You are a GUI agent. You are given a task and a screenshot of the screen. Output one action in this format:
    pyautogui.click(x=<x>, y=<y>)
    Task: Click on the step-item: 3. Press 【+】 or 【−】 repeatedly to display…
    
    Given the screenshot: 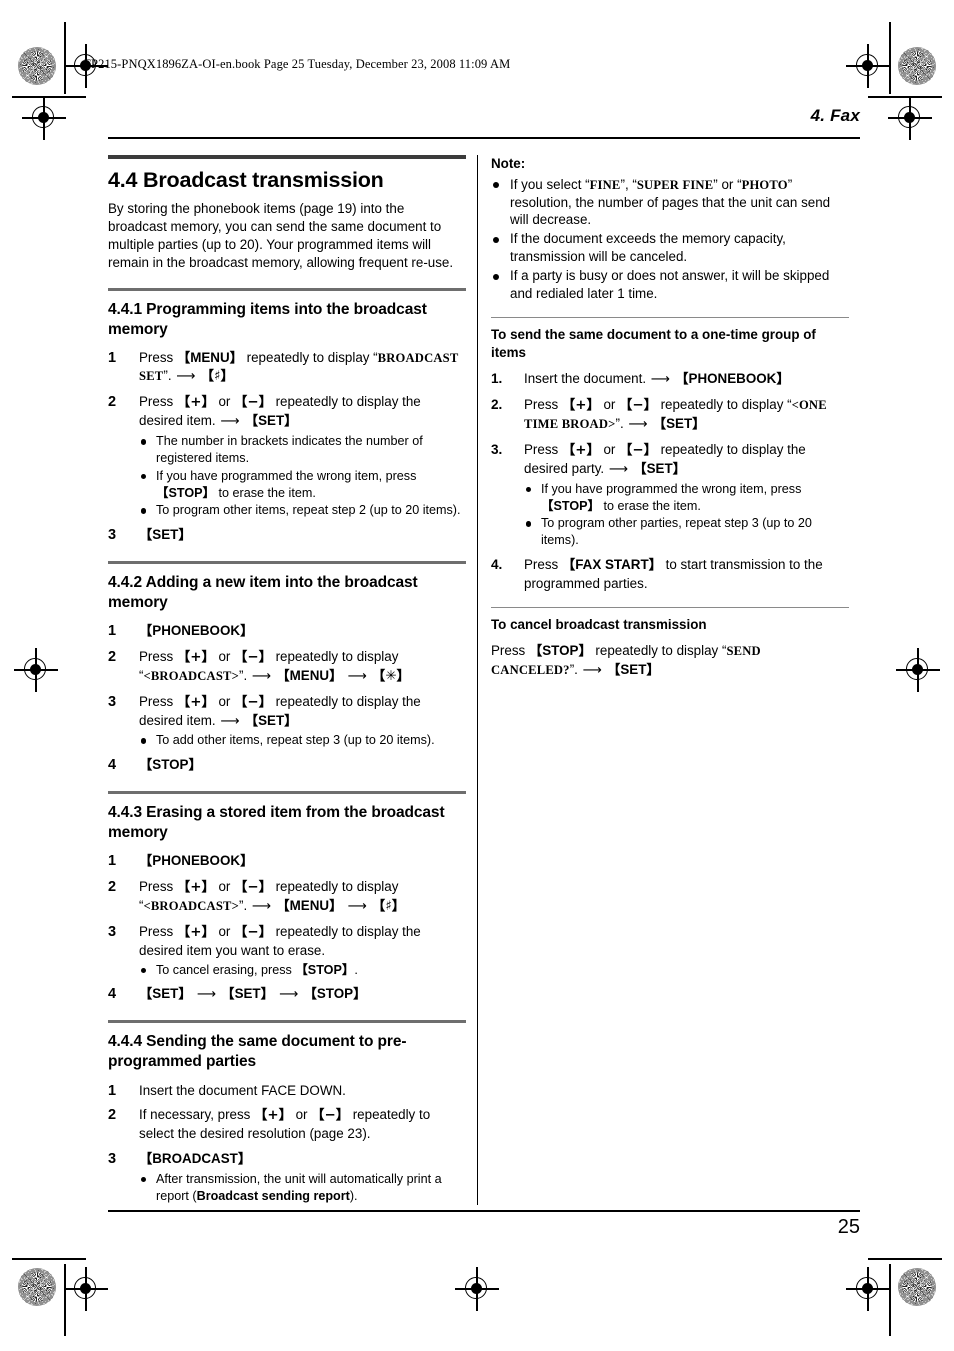 What is the action you would take?
    pyautogui.click(x=670, y=495)
    